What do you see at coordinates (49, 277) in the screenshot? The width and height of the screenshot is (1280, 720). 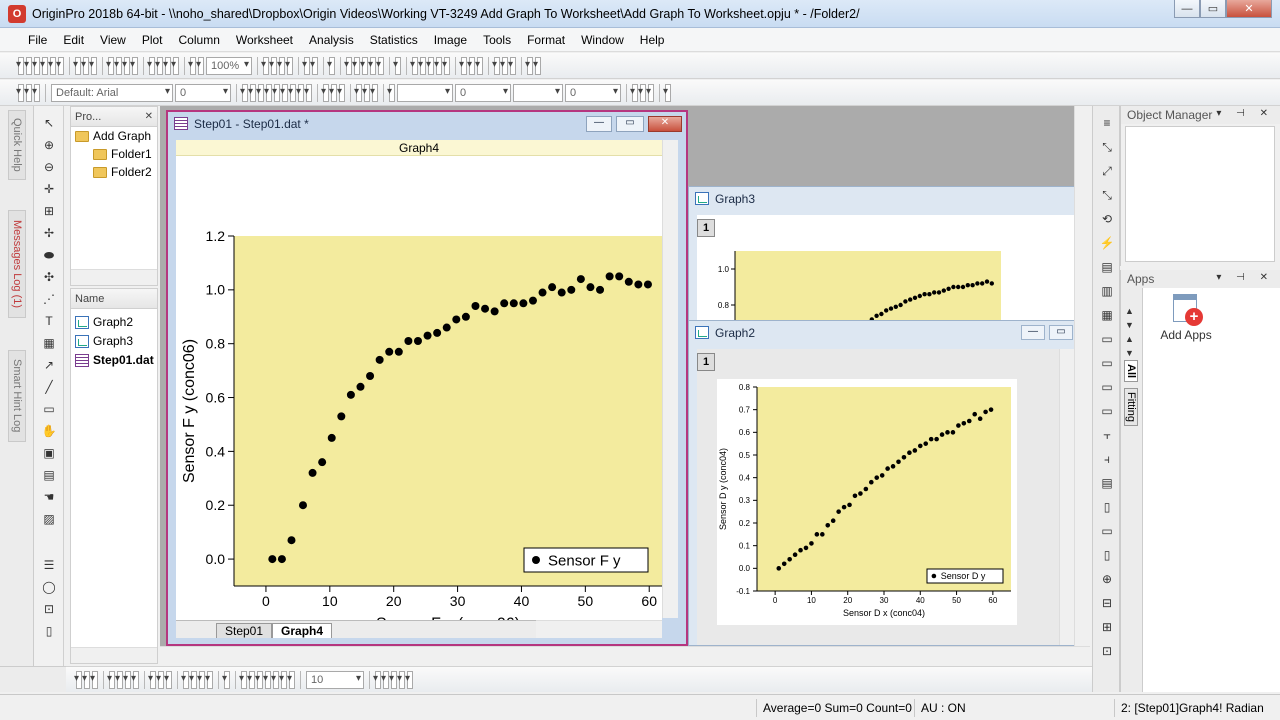 I see `mask-icon: ✣` at bounding box center [49, 277].